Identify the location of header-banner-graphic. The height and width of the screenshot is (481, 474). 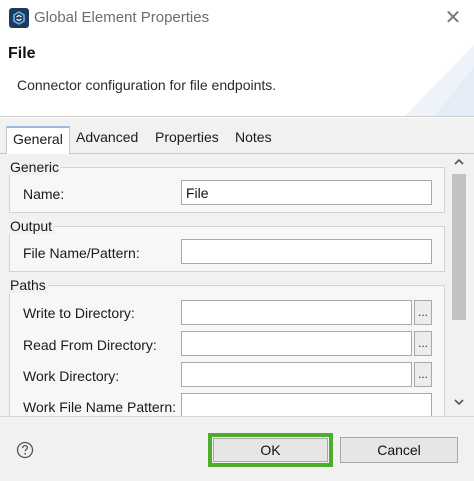
(439, 80).